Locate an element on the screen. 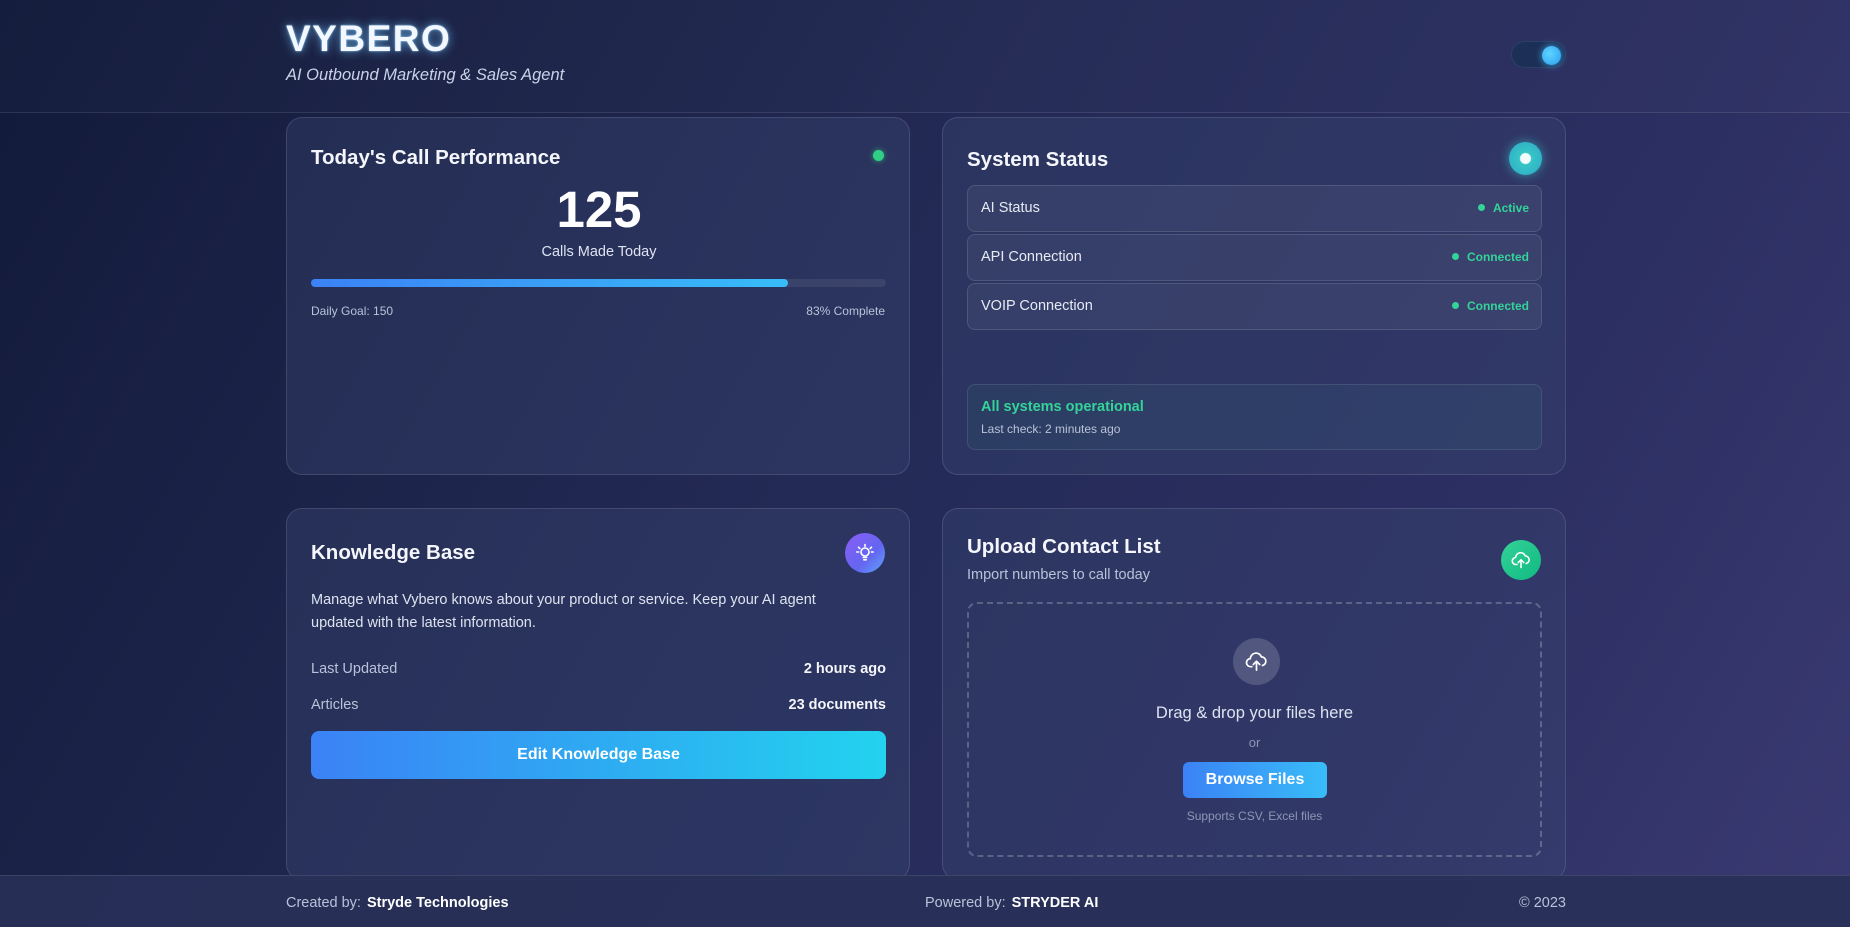  last-updated-value: 2 hours ago is located at coordinates (844, 669).